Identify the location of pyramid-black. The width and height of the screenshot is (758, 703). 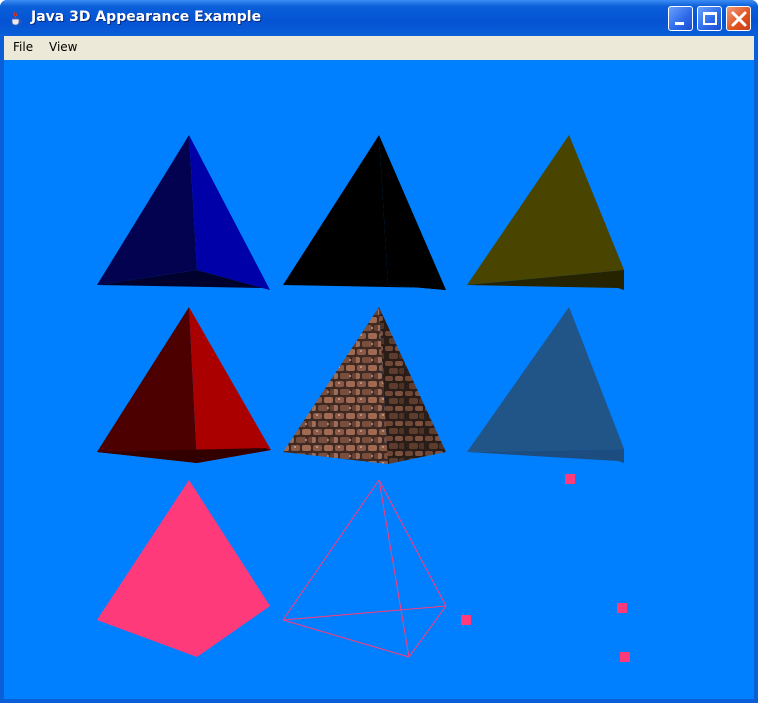
(364, 212).